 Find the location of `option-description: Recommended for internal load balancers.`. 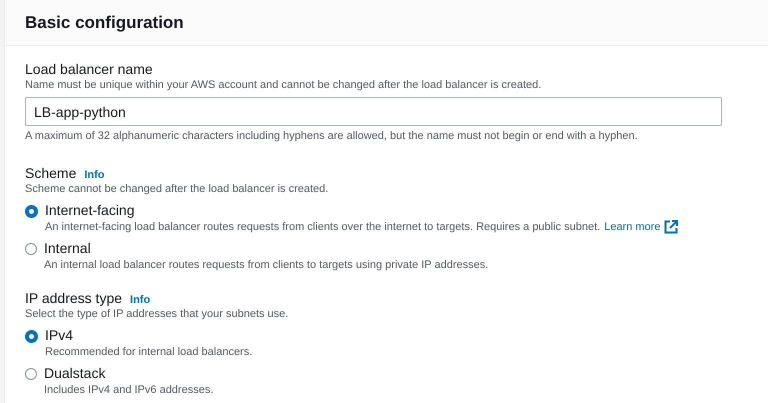

option-description: Recommended for internal load balancers. is located at coordinates (148, 352).